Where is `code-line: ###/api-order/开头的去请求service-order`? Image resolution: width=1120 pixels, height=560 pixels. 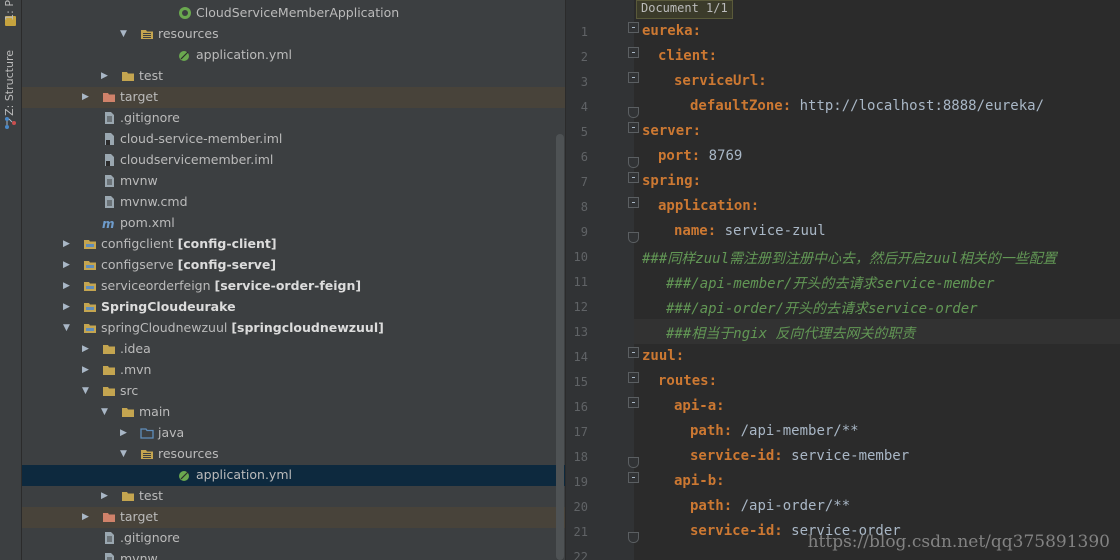 code-line: ###/api-order/开头的去请求service-order is located at coordinates (822, 308).